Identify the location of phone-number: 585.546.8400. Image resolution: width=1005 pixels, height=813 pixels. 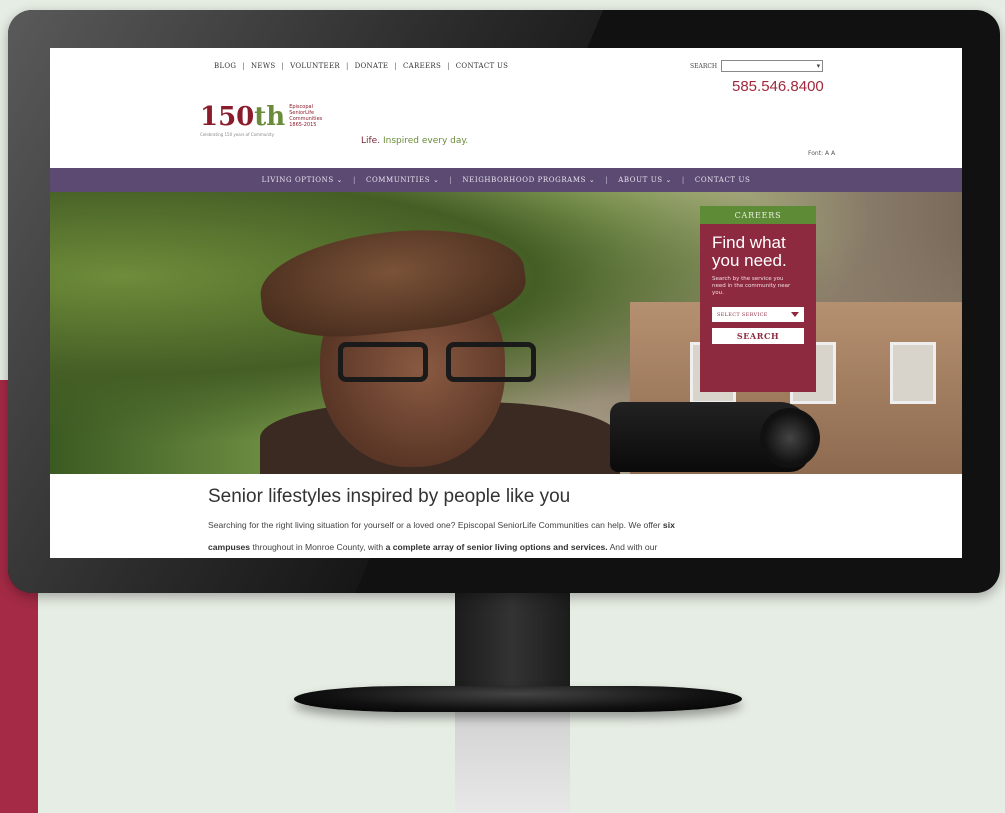
(778, 86).